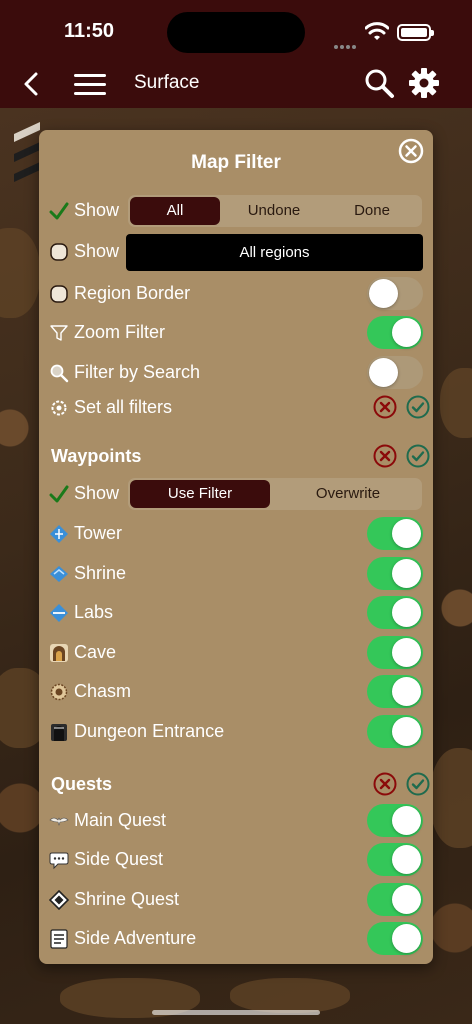 Image resolution: width=472 pixels, height=1024 pixels. I want to click on waypoint-cave-row: Cave, so click(236, 652).